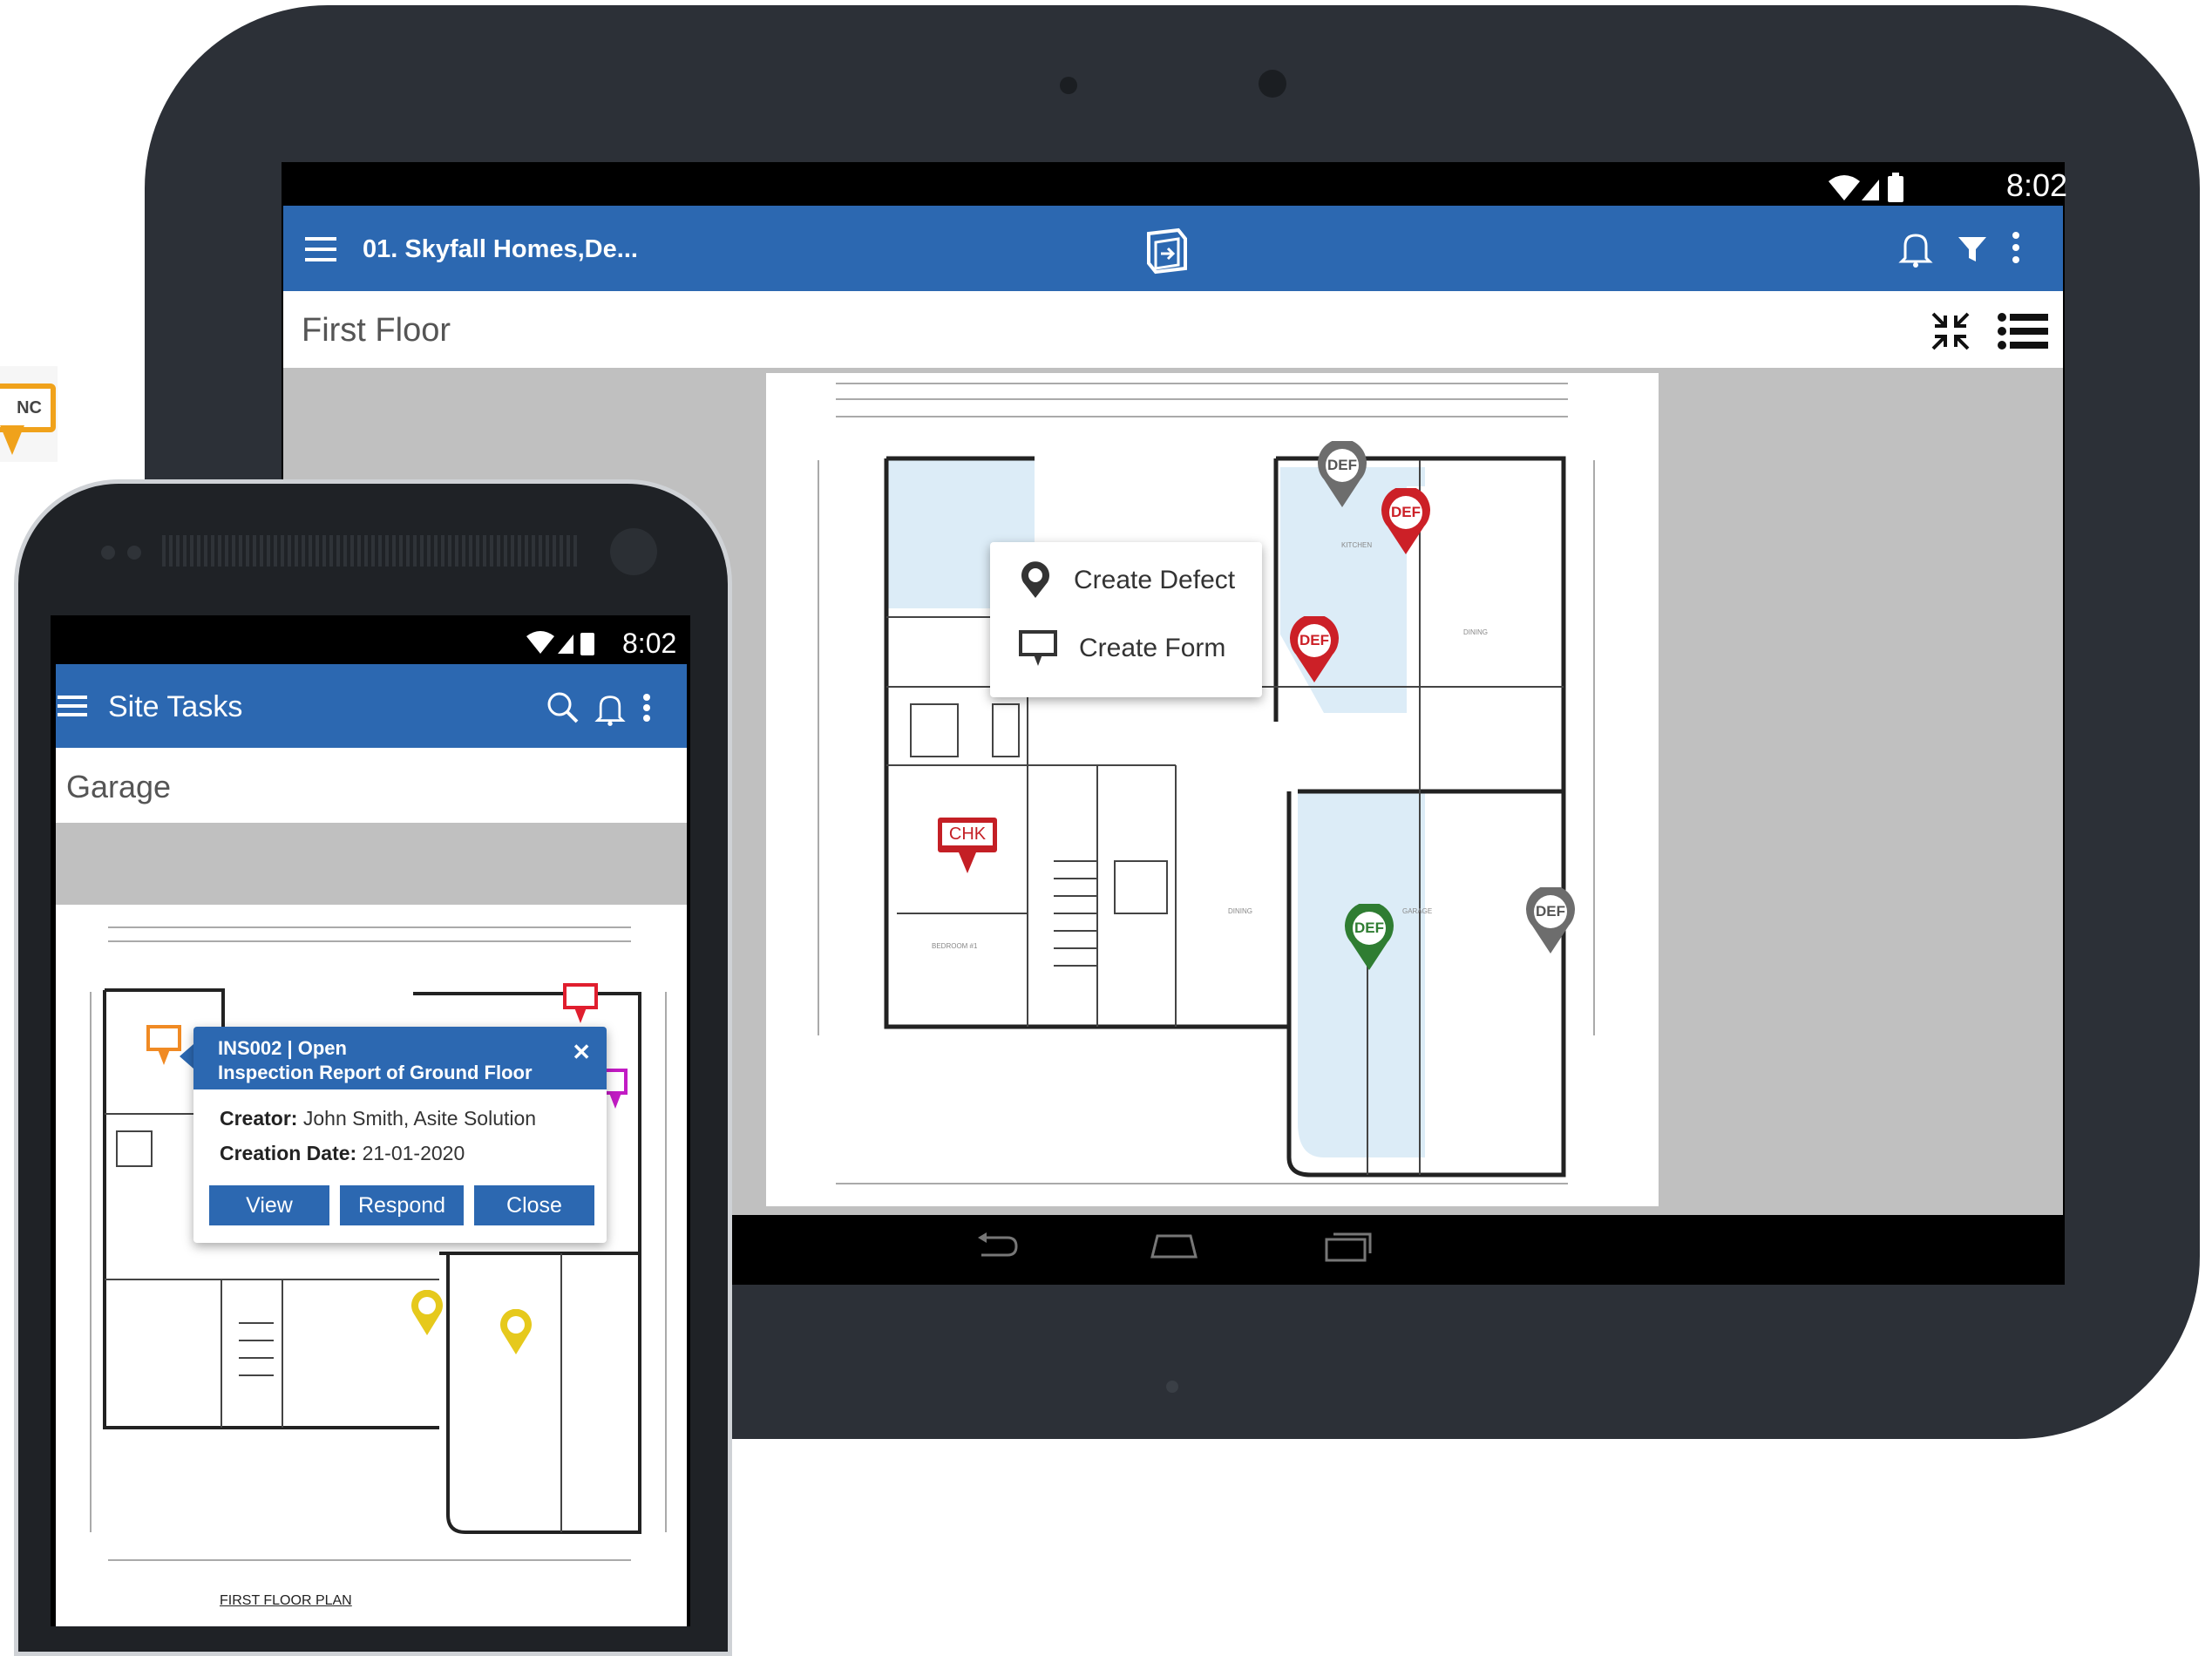 The width and height of the screenshot is (2212, 1656). I want to click on create-defect-item: Create Defect, so click(1126, 580).